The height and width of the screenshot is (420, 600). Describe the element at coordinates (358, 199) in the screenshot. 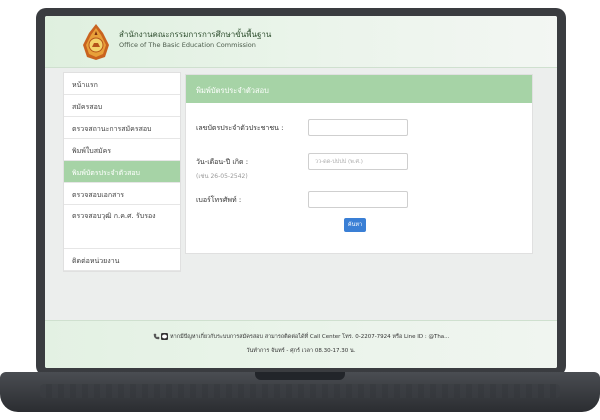

I see `phone-input` at that location.